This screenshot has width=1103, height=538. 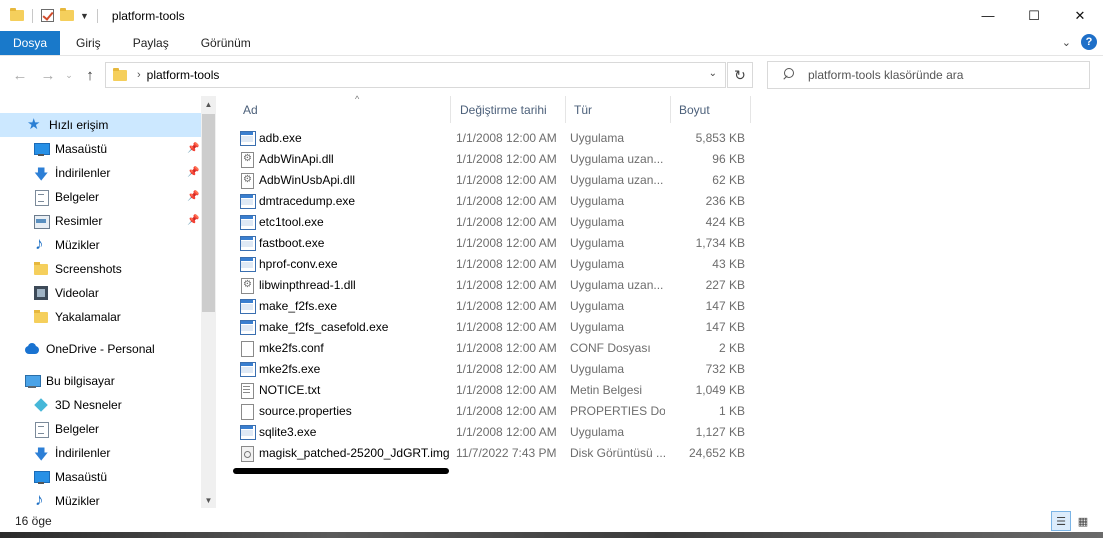 What do you see at coordinates (151, 43) in the screenshot?
I see `tab-share: Paylaş` at bounding box center [151, 43].